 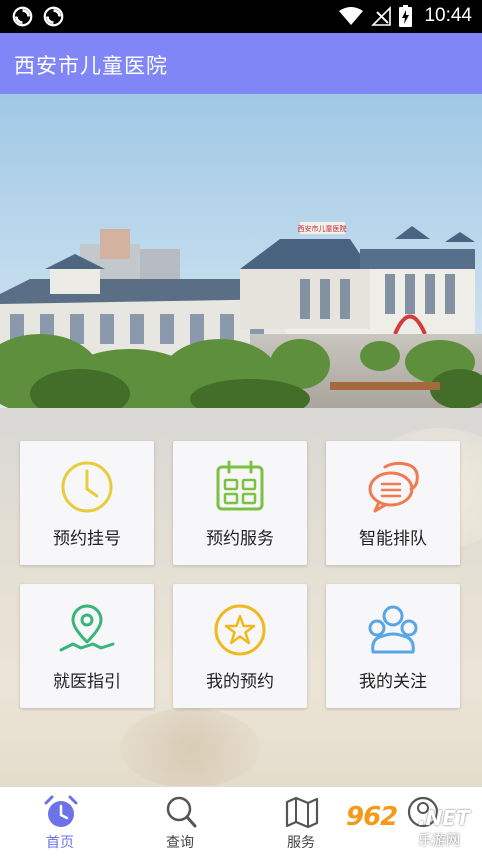 What do you see at coordinates (393, 629) in the screenshot?
I see `people-icon` at bounding box center [393, 629].